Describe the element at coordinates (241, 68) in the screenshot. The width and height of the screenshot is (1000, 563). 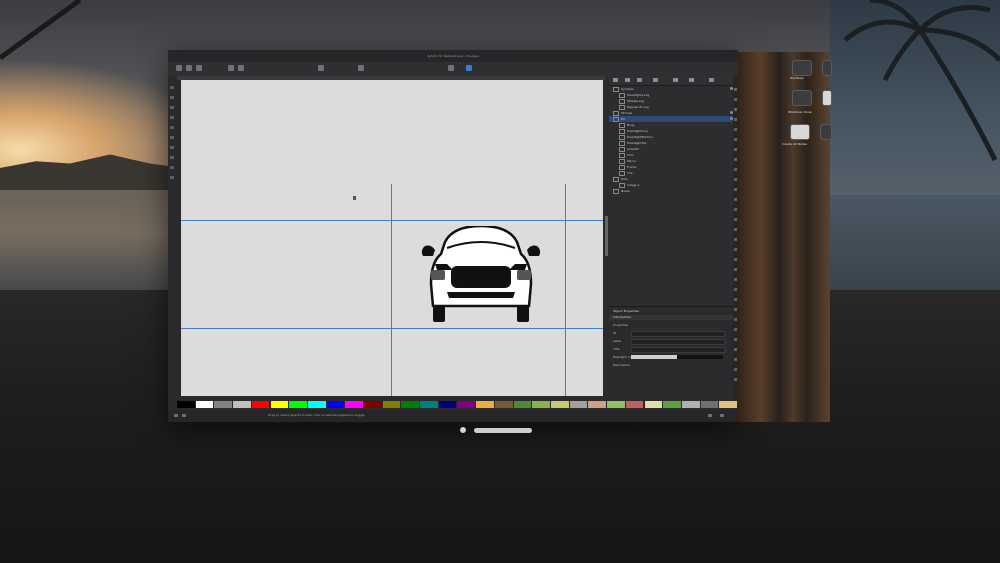
I see `redo-icon` at that location.